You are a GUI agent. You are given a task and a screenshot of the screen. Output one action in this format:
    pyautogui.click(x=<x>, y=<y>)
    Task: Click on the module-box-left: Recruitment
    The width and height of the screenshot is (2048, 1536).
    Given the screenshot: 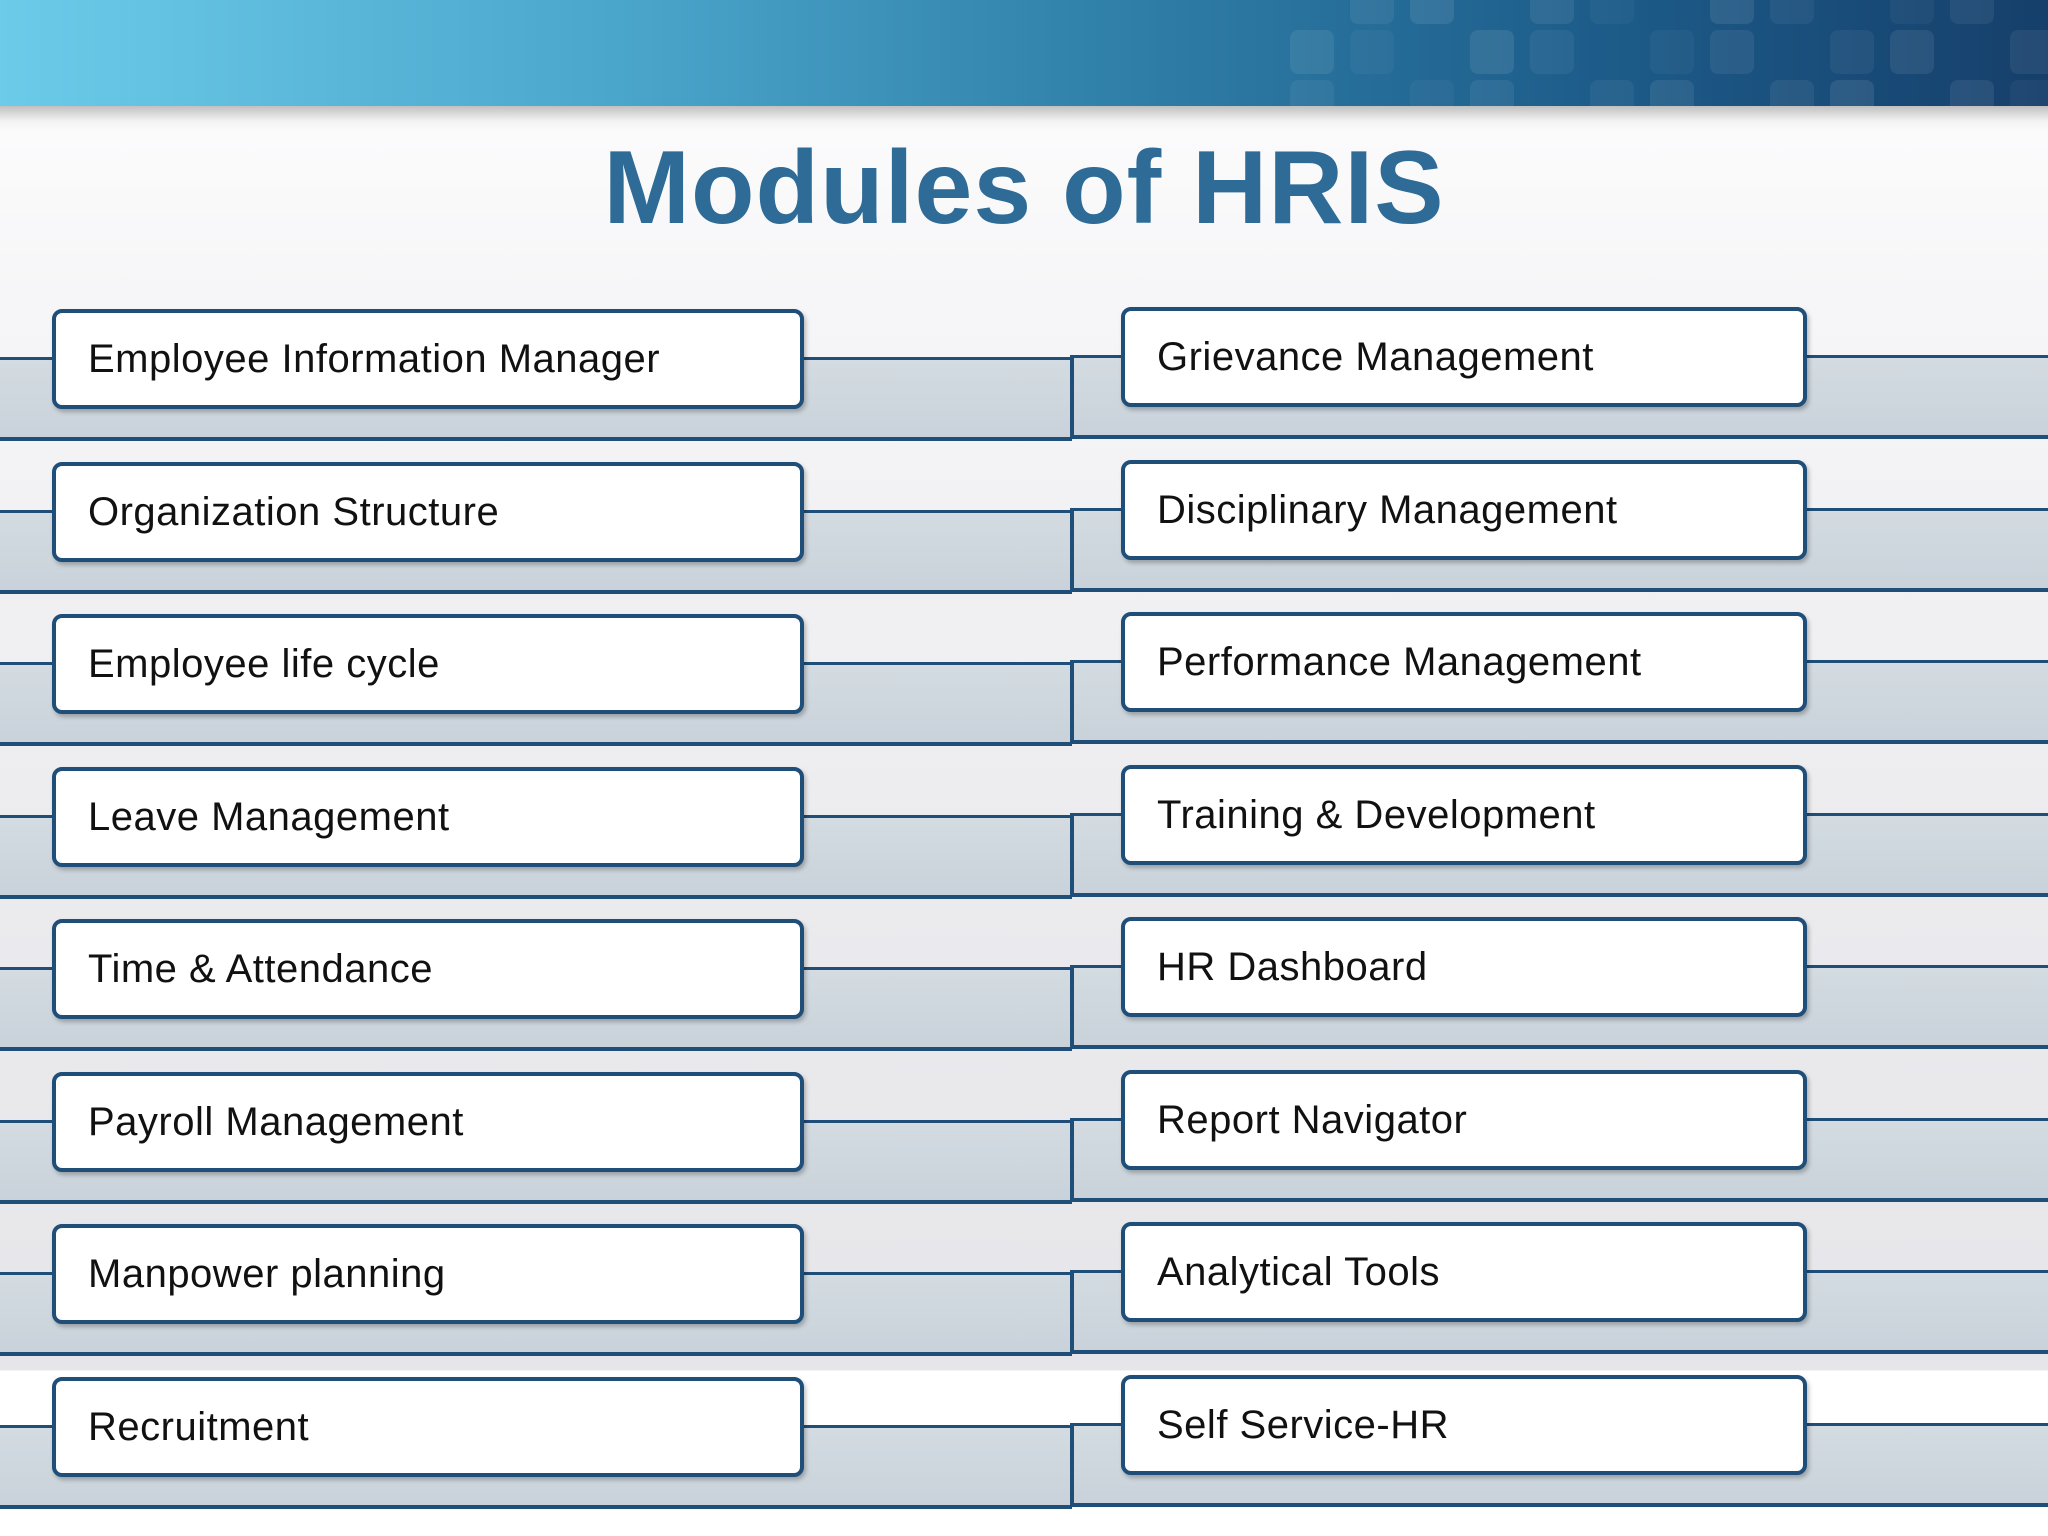 What is the action you would take?
    pyautogui.click(x=428, y=1427)
    